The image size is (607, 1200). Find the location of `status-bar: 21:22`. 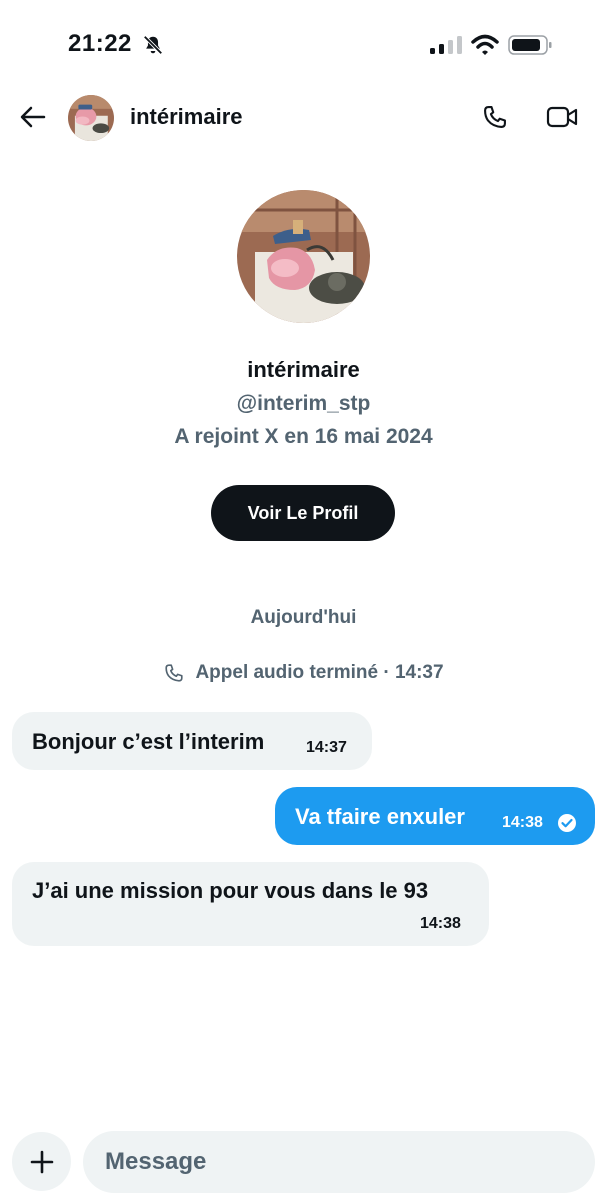

status-bar: 21:22 is located at coordinates (303, 44).